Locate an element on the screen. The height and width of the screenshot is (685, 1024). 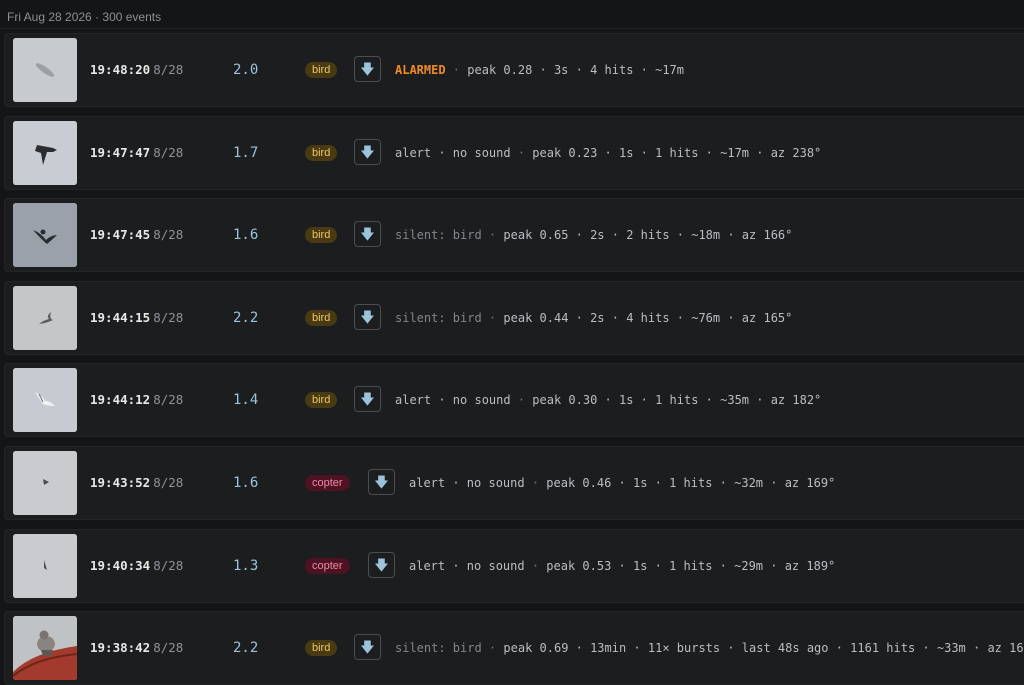
event-details: ALARMED · peak 0.28 · 3s · 4 hits · ~17m is located at coordinates (539, 70).